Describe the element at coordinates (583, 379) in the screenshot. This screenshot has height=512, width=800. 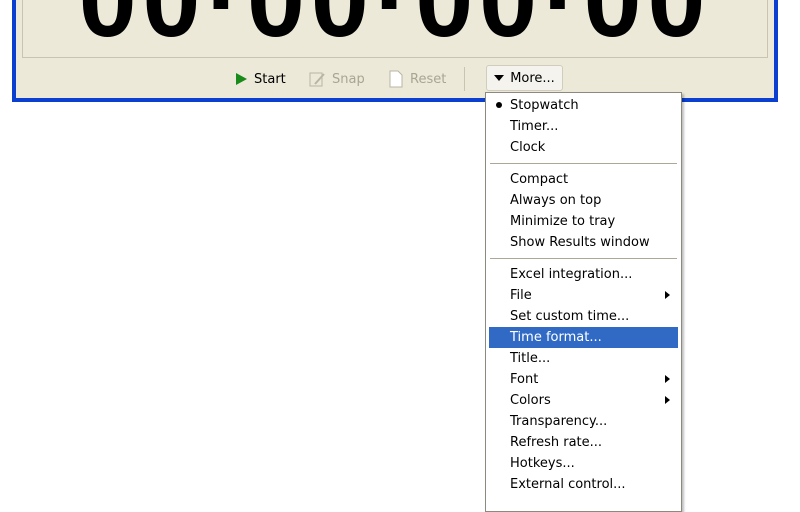
I see `menu-item-font: Font` at that location.